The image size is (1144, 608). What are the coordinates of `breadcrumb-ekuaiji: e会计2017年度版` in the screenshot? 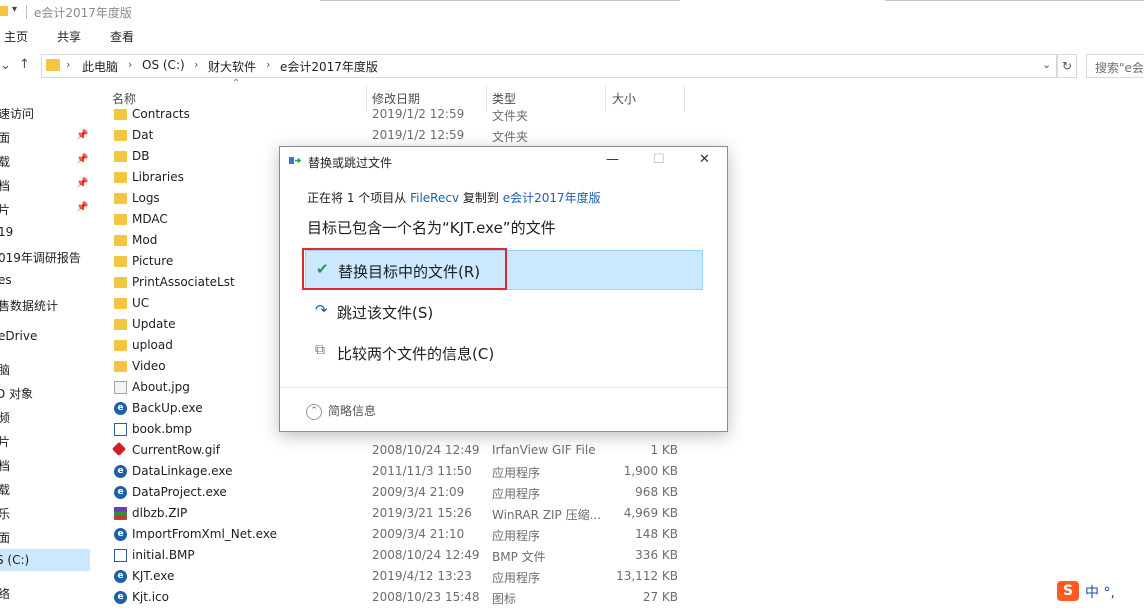 It's located at (329, 66).